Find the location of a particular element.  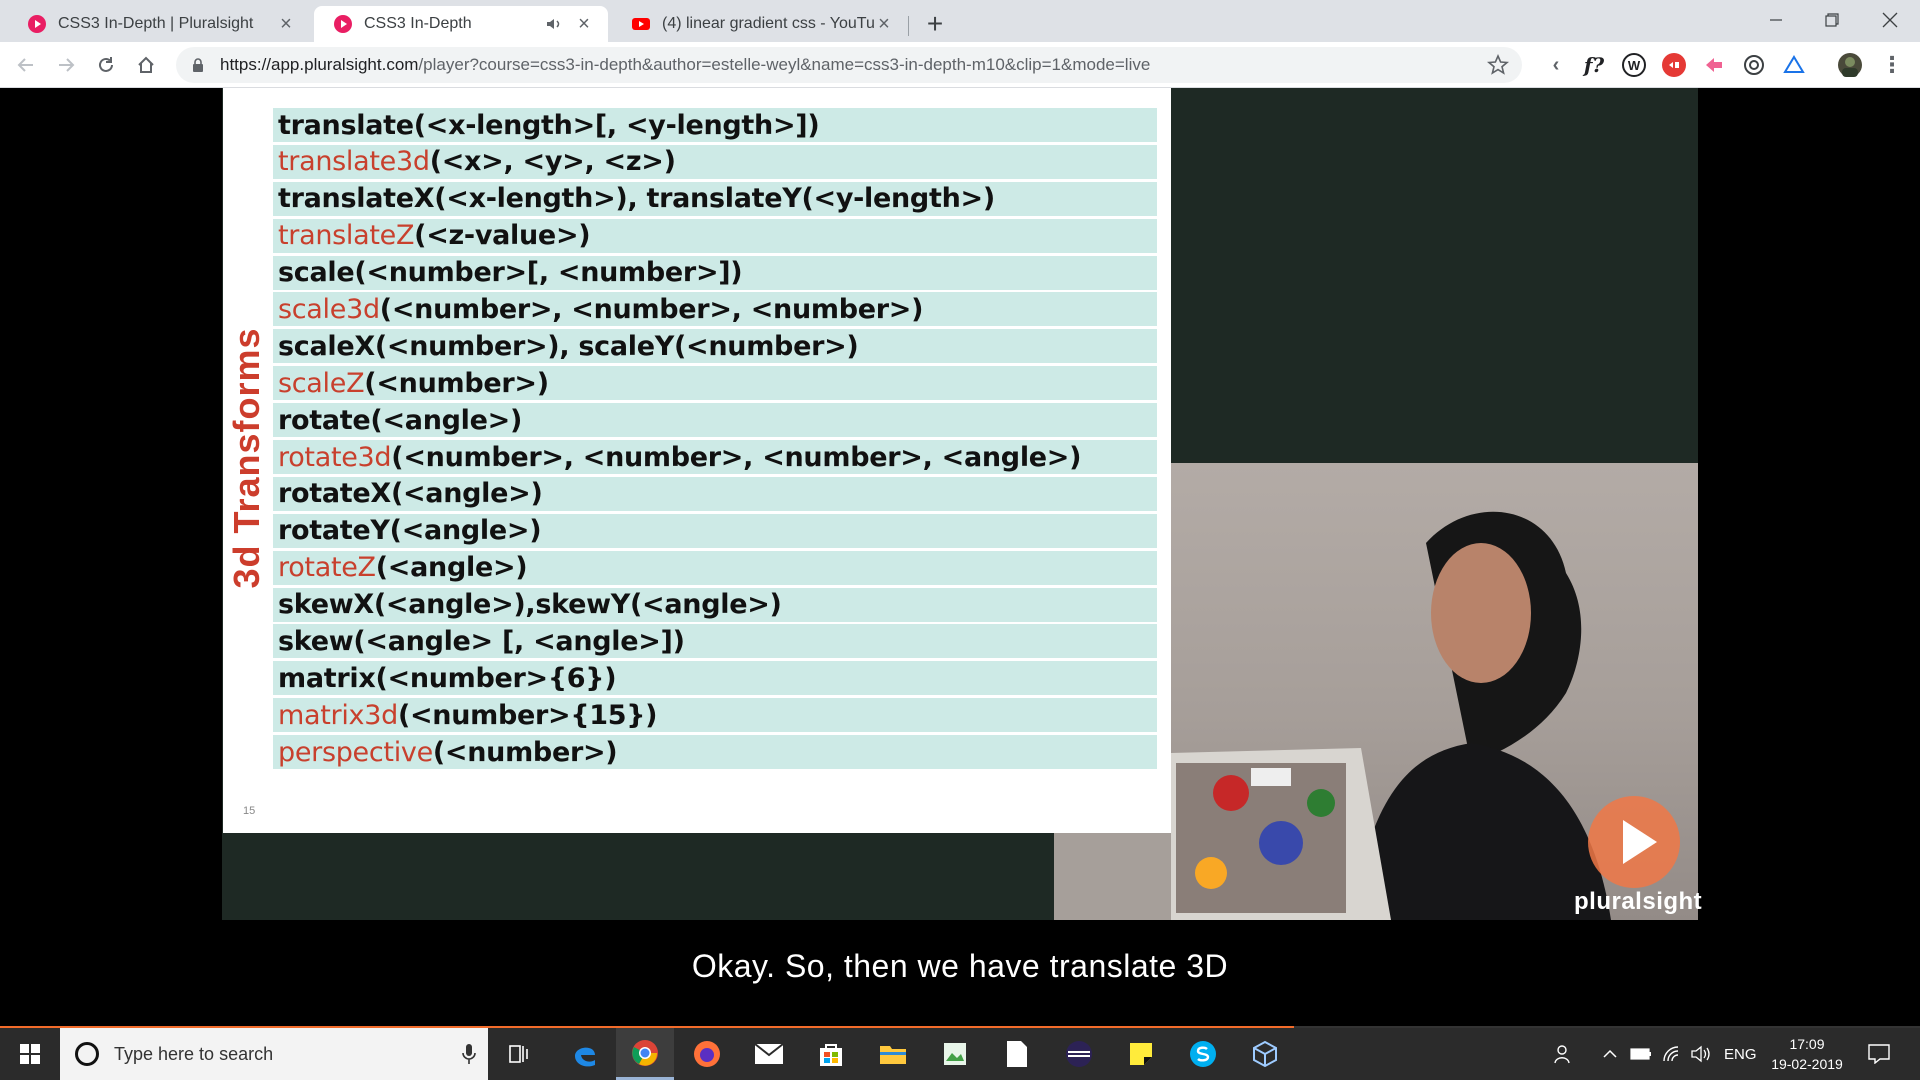

transform-function-row: scaleX (<number>), scaleY(<number>) is located at coordinates (715, 346).